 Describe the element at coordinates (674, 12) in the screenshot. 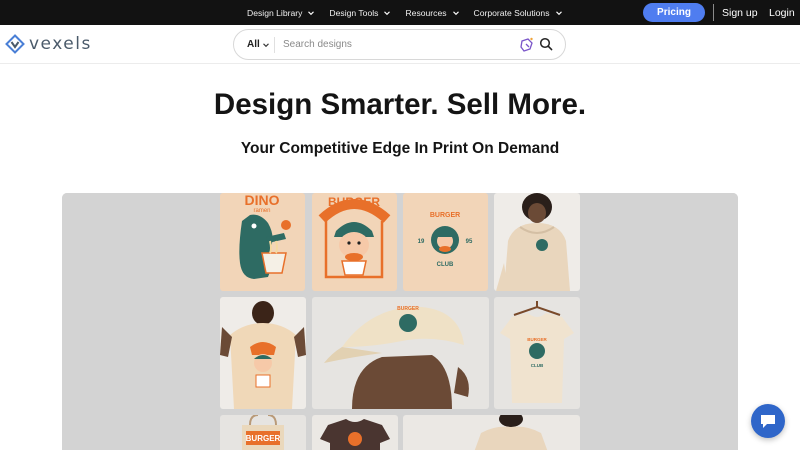

I see `pricing-button: Pricing` at that location.